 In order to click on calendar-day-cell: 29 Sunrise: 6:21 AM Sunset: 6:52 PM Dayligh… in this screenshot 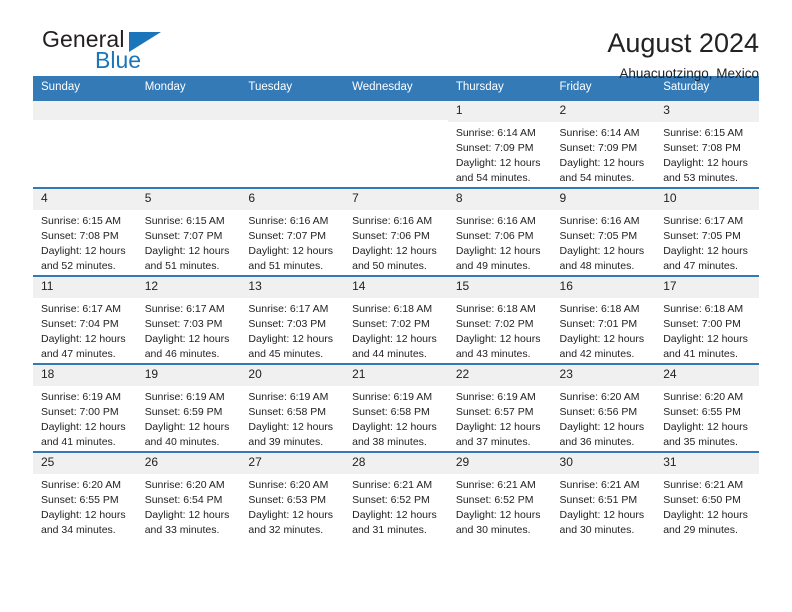, I will do `click(499, 495)`.